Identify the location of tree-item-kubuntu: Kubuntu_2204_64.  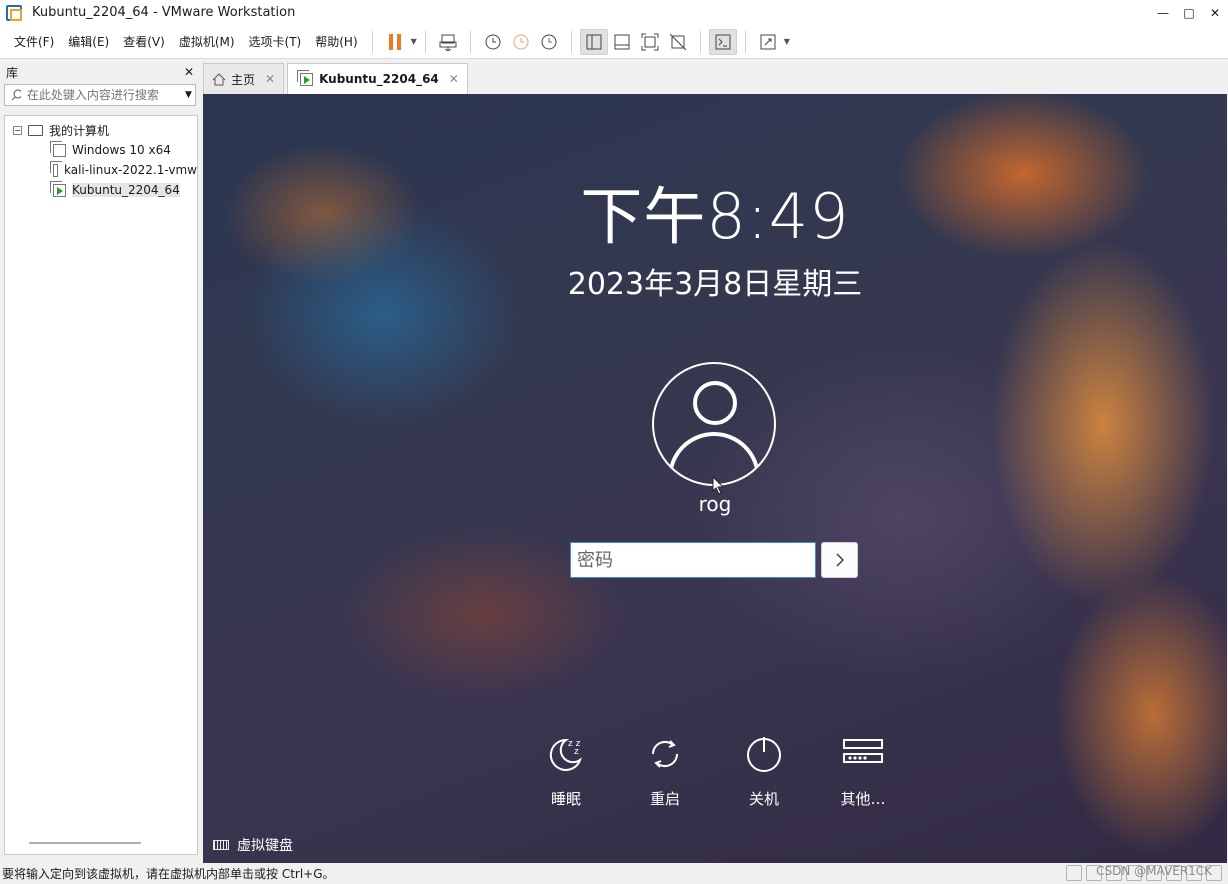
(101, 190).